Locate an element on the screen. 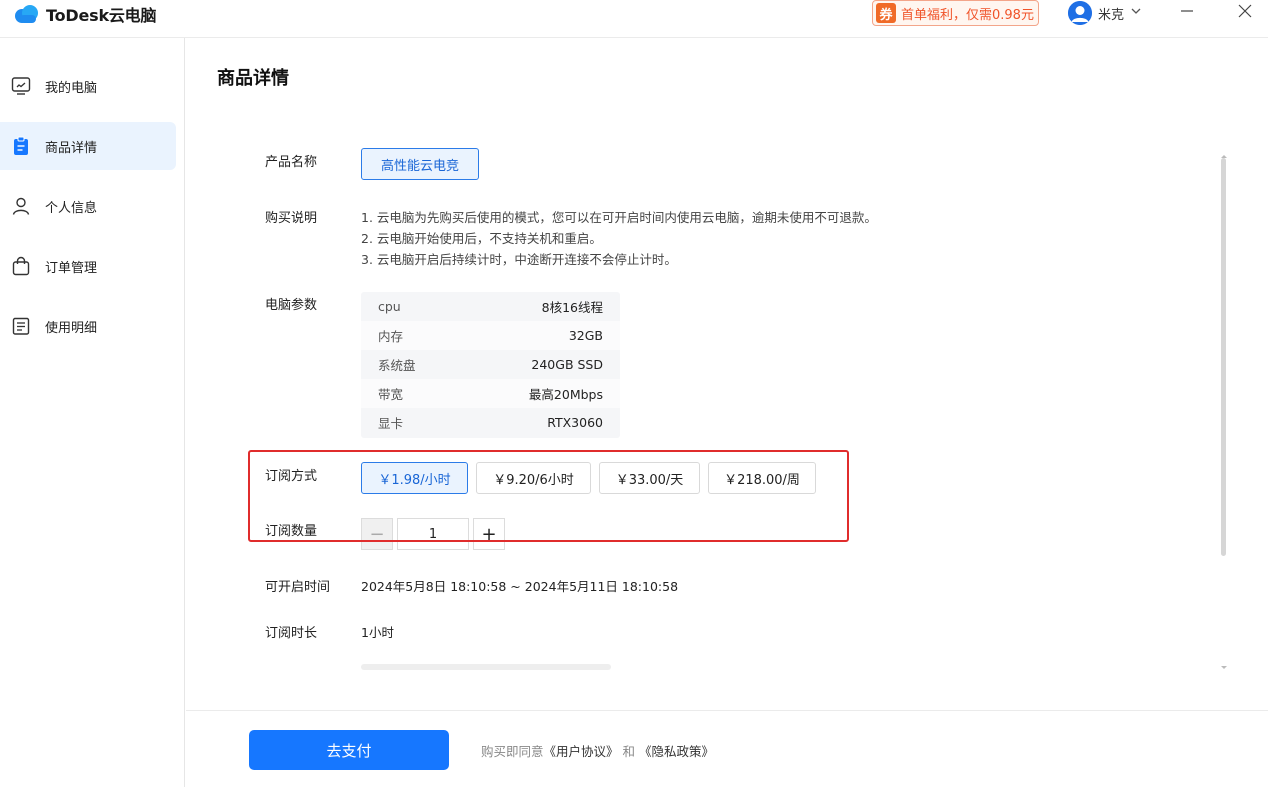  receipt-icon is located at coordinates (21, 326).